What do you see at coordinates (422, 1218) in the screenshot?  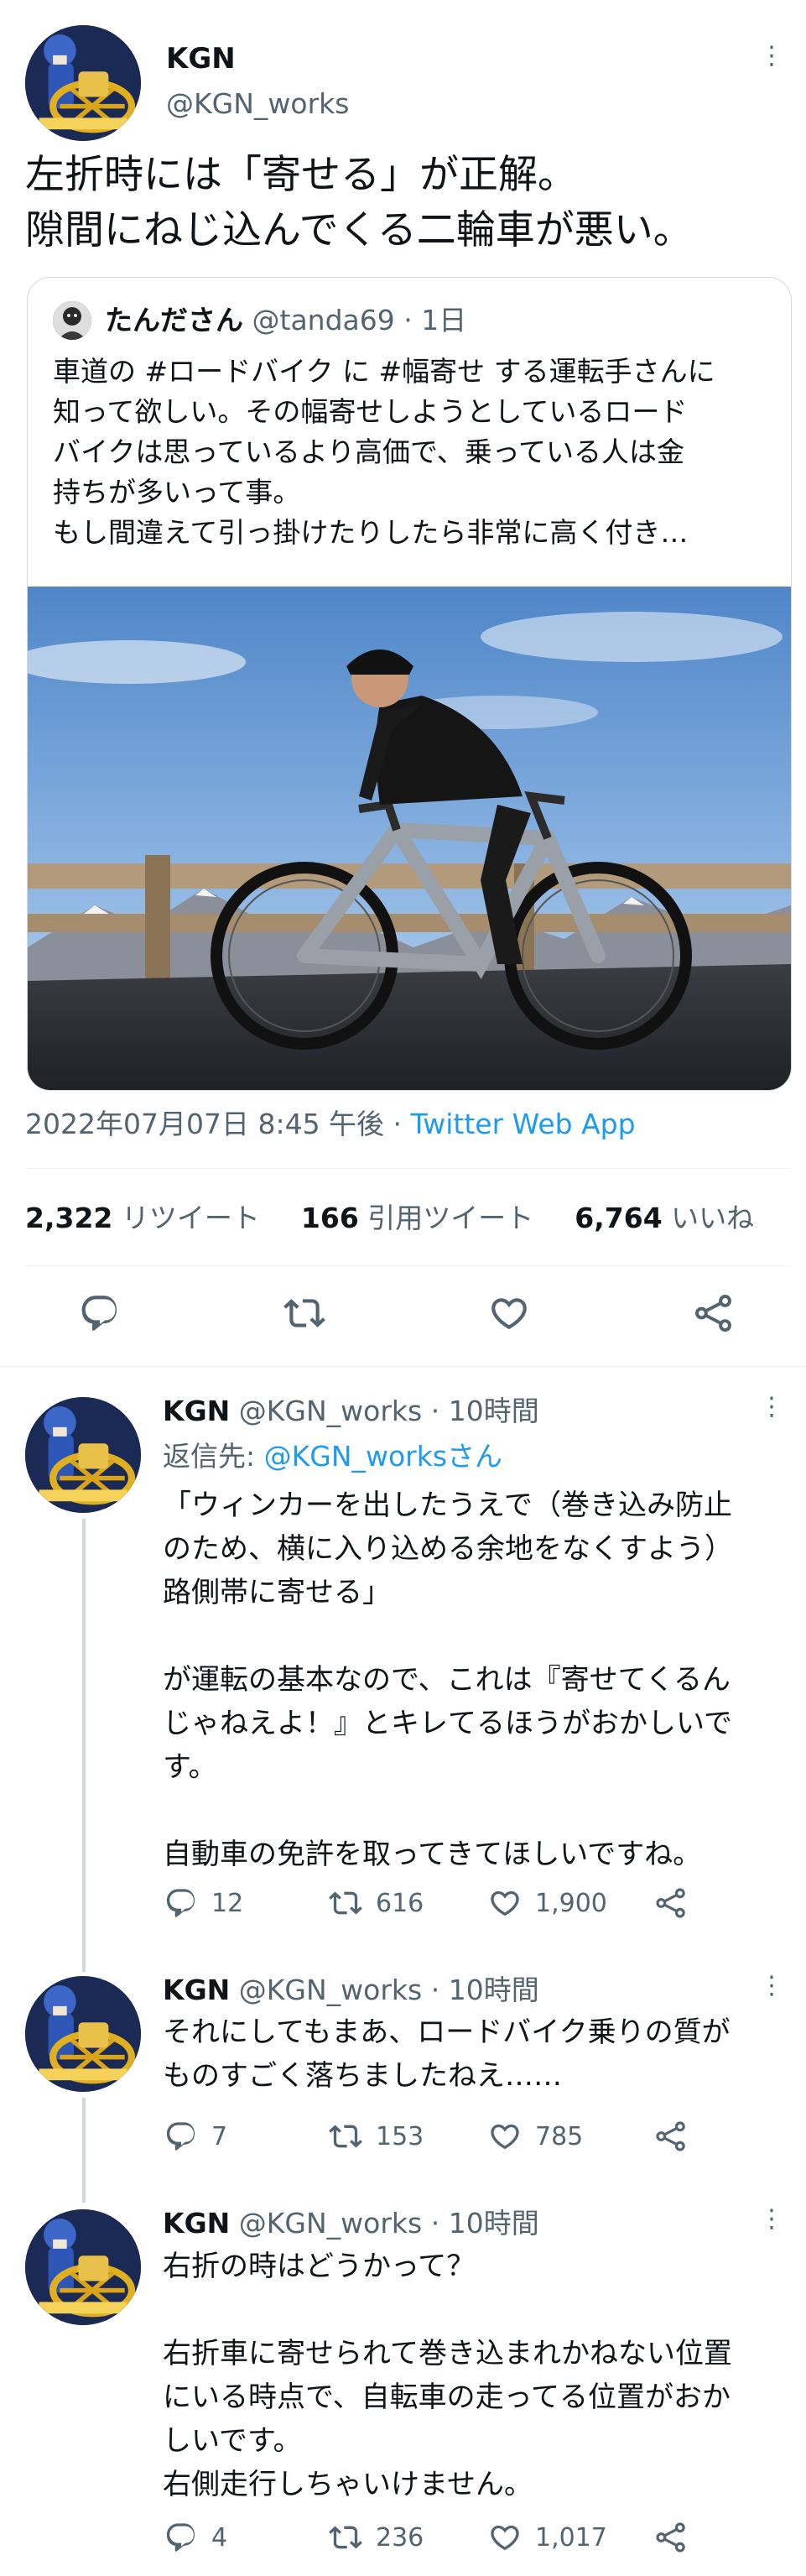 I see `quote-count-group: 166 引用ツイート` at bounding box center [422, 1218].